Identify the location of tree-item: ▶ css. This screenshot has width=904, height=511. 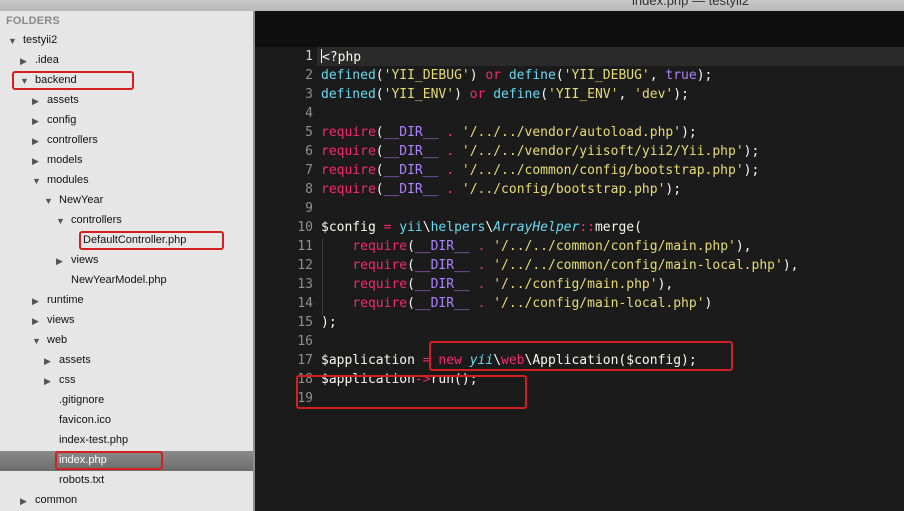
(126, 381).